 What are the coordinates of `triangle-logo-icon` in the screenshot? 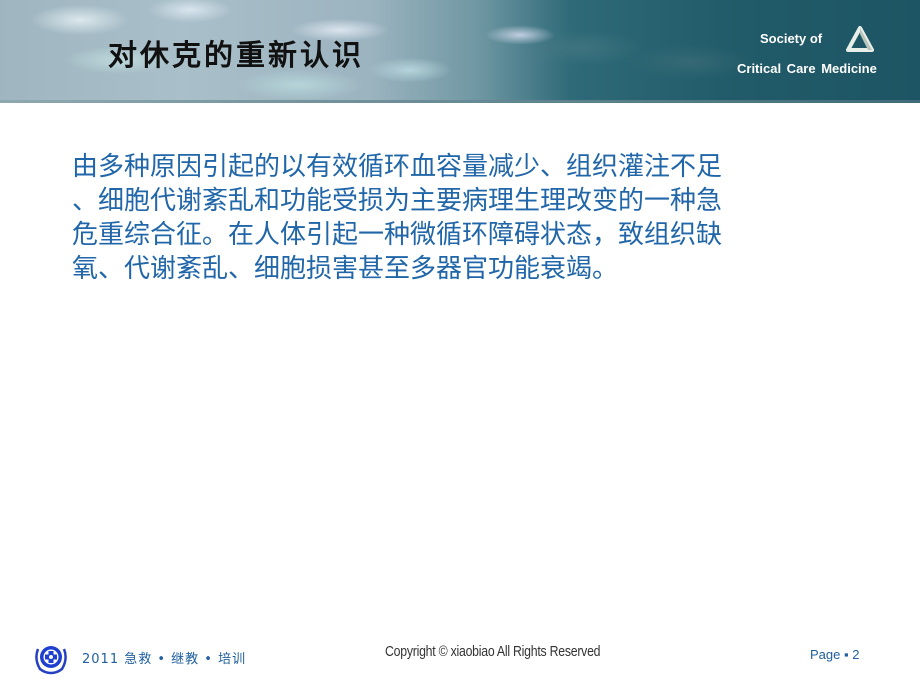 It's located at (860, 39).